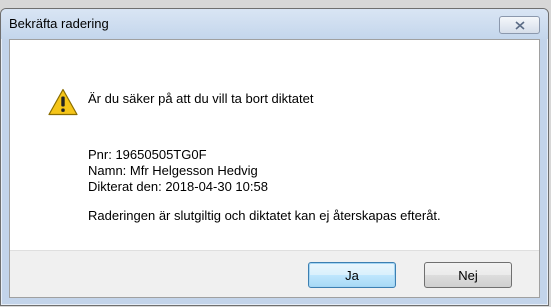  Describe the element at coordinates (147, 154) in the screenshot. I see `detail-pnr: Pnr: 19650505TG0F` at that location.